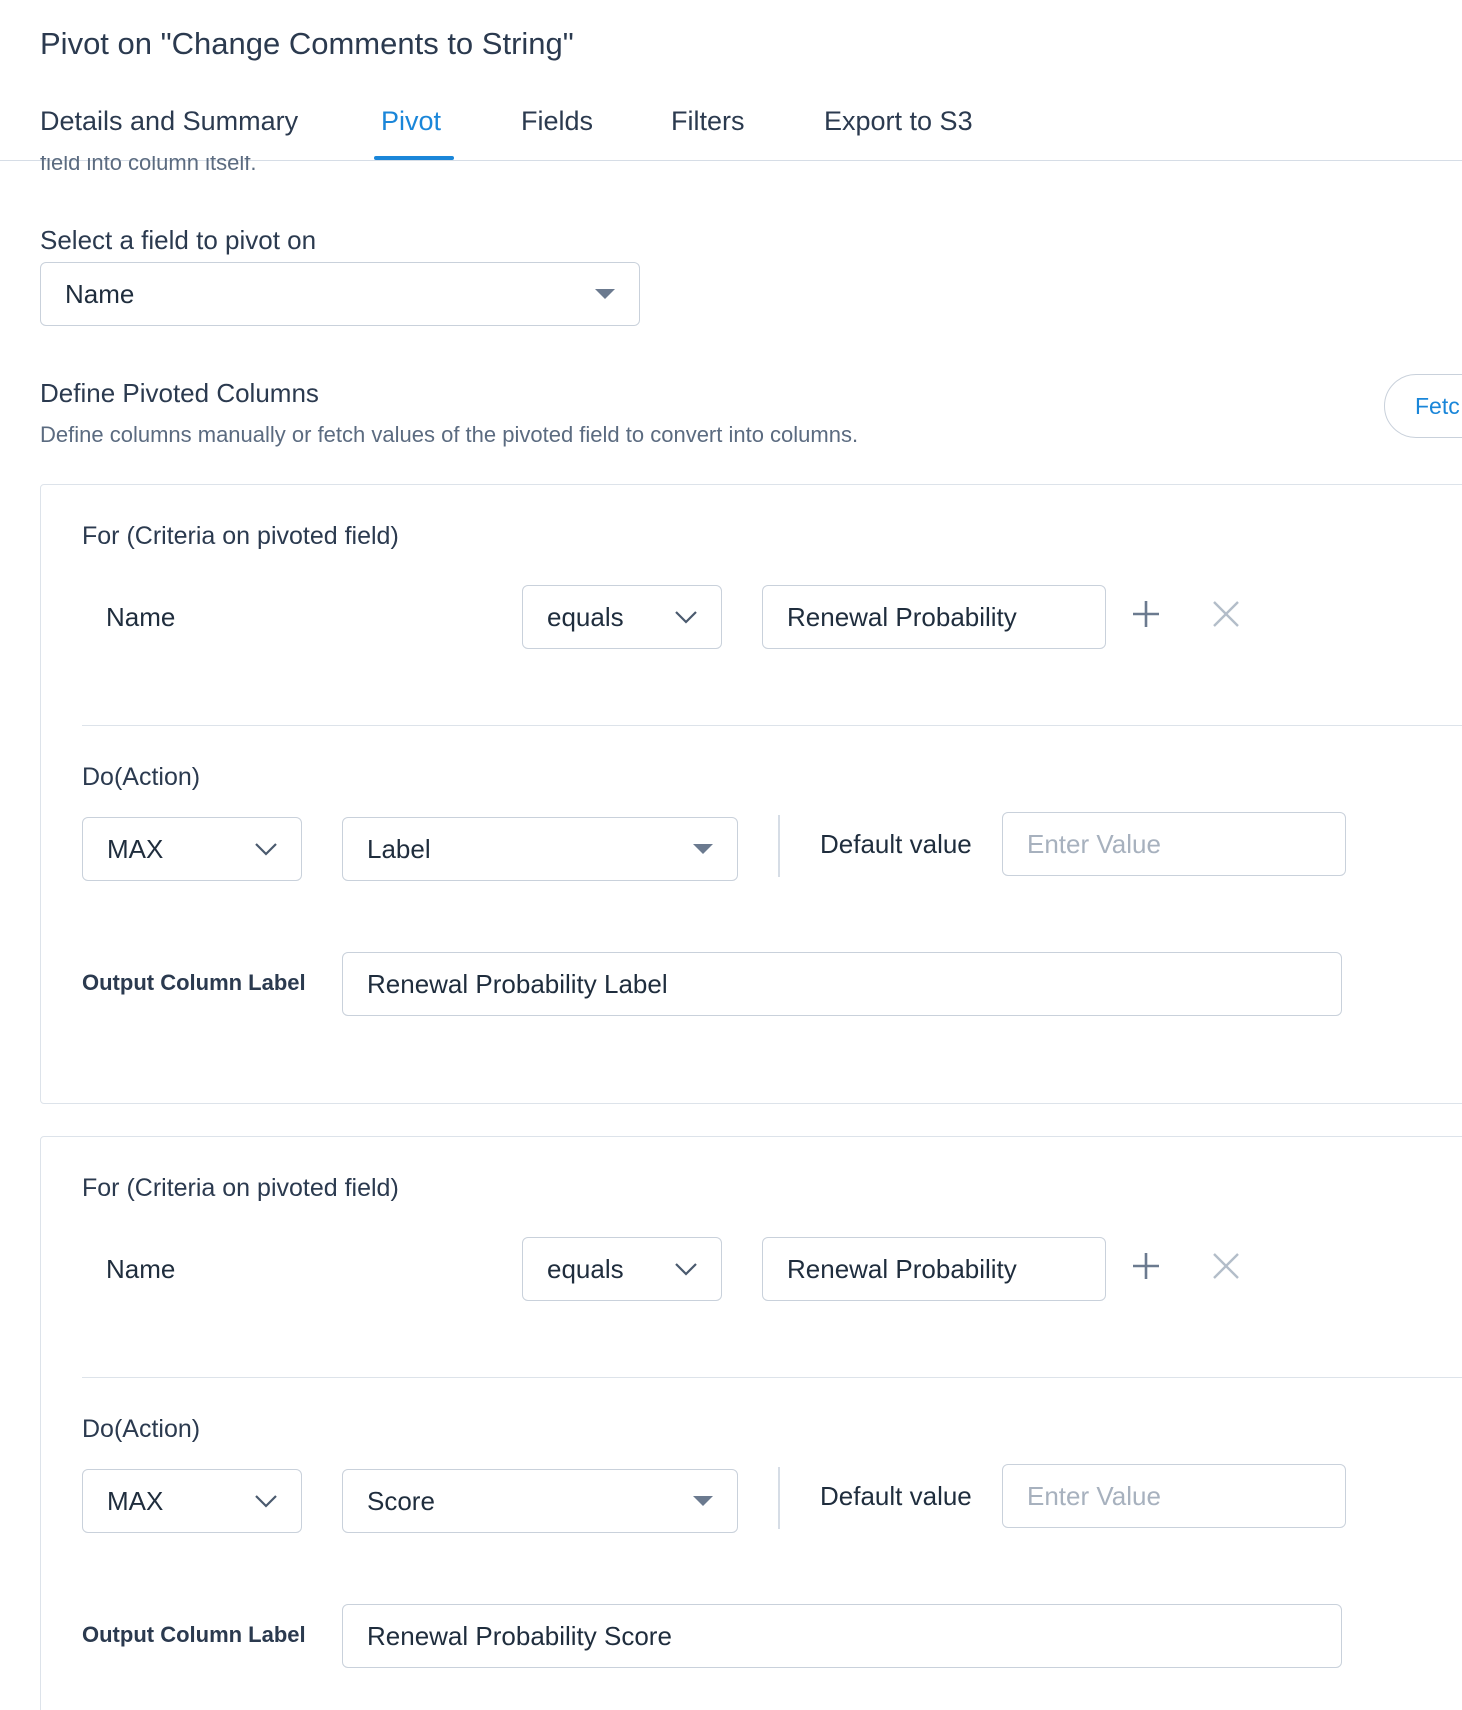 The height and width of the screenshot is (1710, 1462). What do you see at coordinates (178, 240) in the screenshot?
I see `select-field-label: Select a field to pivot on` at bounding box center [178, 240].